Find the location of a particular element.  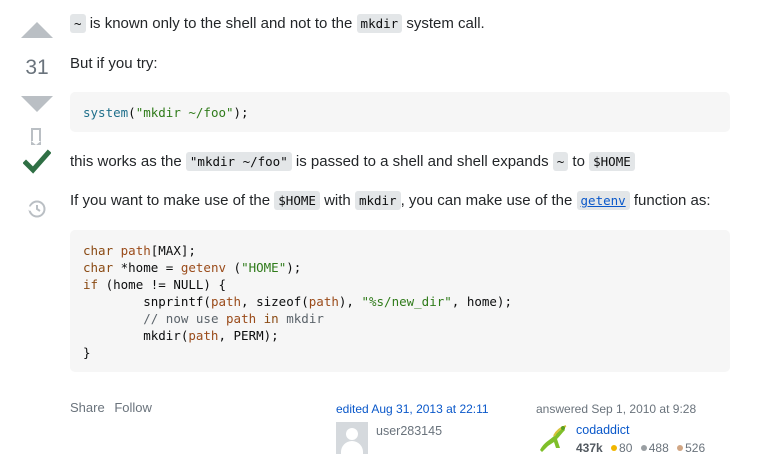

bookmark-icon is located at coordinates (36, 136).